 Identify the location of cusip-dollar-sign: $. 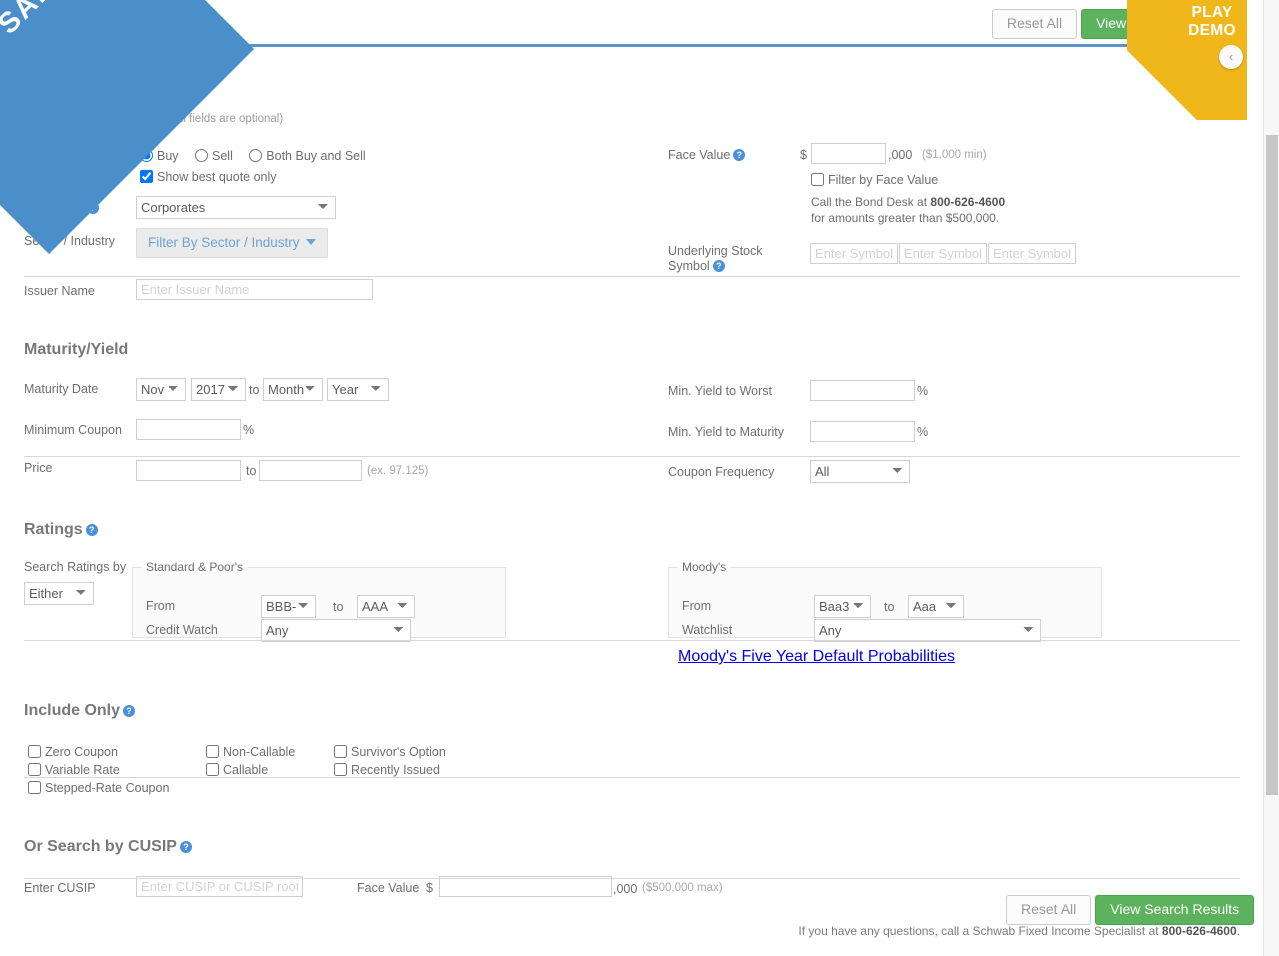
(429, 888).